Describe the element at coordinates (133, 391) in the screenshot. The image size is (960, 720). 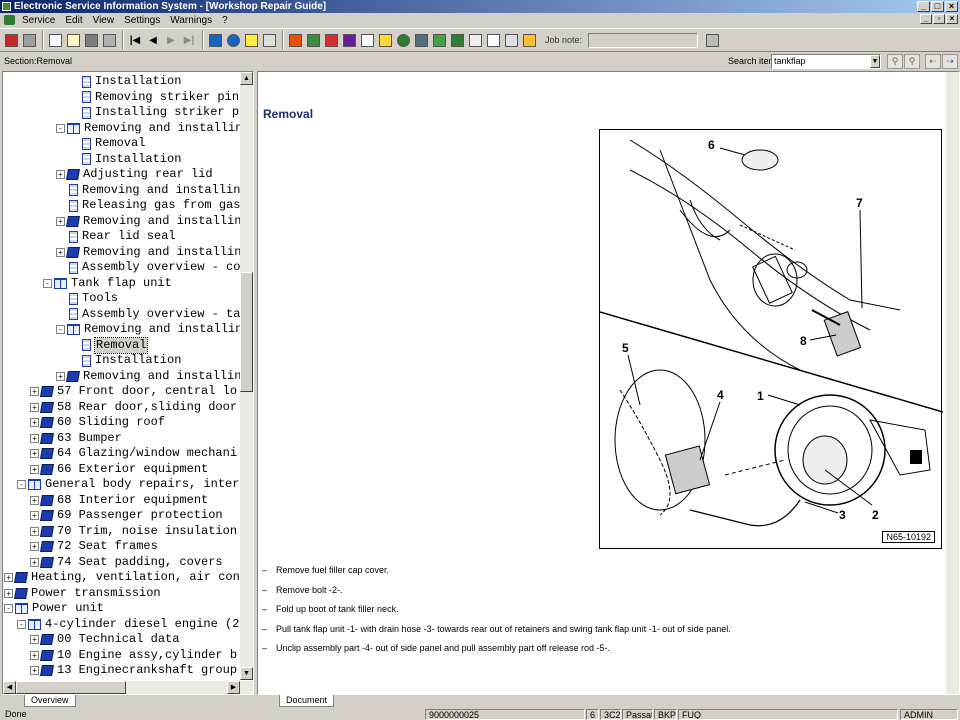
I see `tree-item: +57 Front door, central lo` at that location.